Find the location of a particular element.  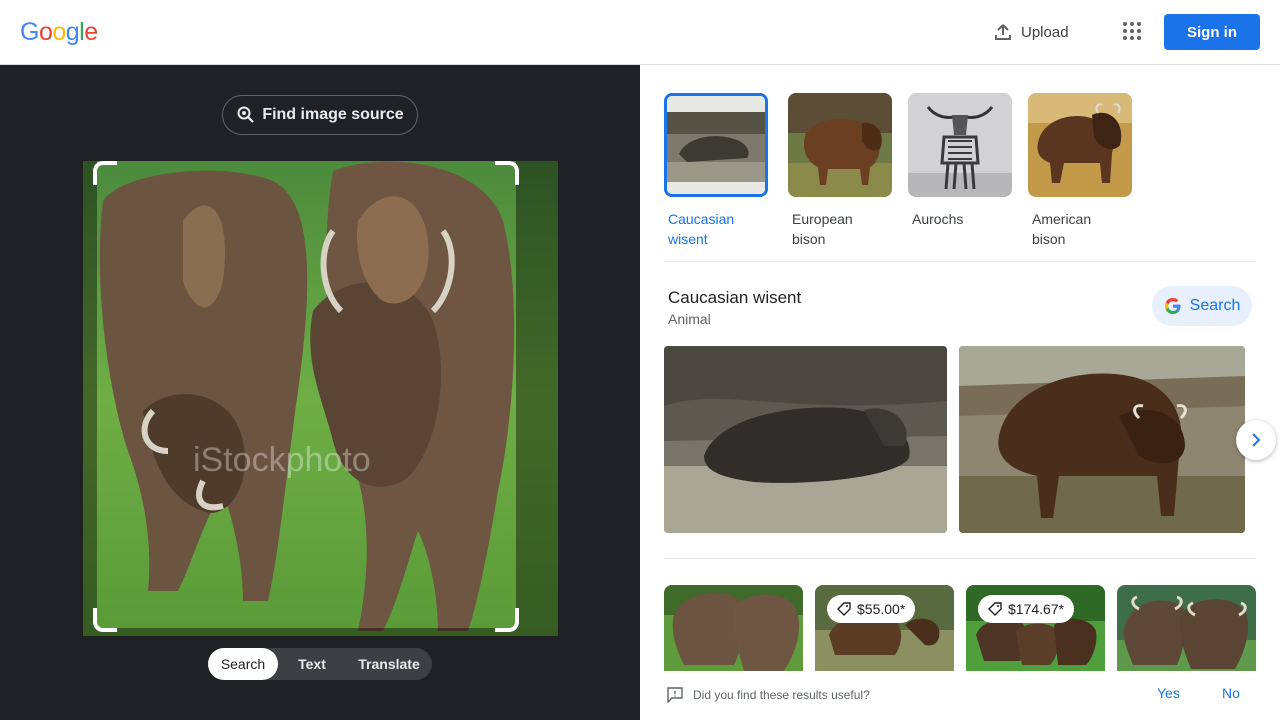

logo-letter: G is located at coordinates (29, 32).